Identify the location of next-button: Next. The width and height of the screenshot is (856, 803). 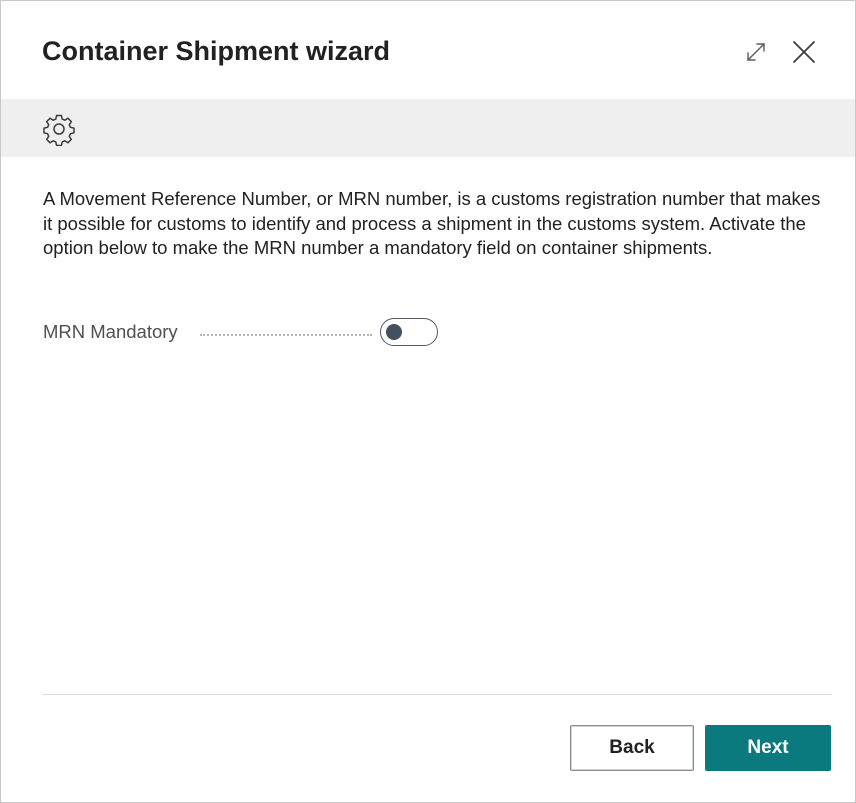
(768, 748).